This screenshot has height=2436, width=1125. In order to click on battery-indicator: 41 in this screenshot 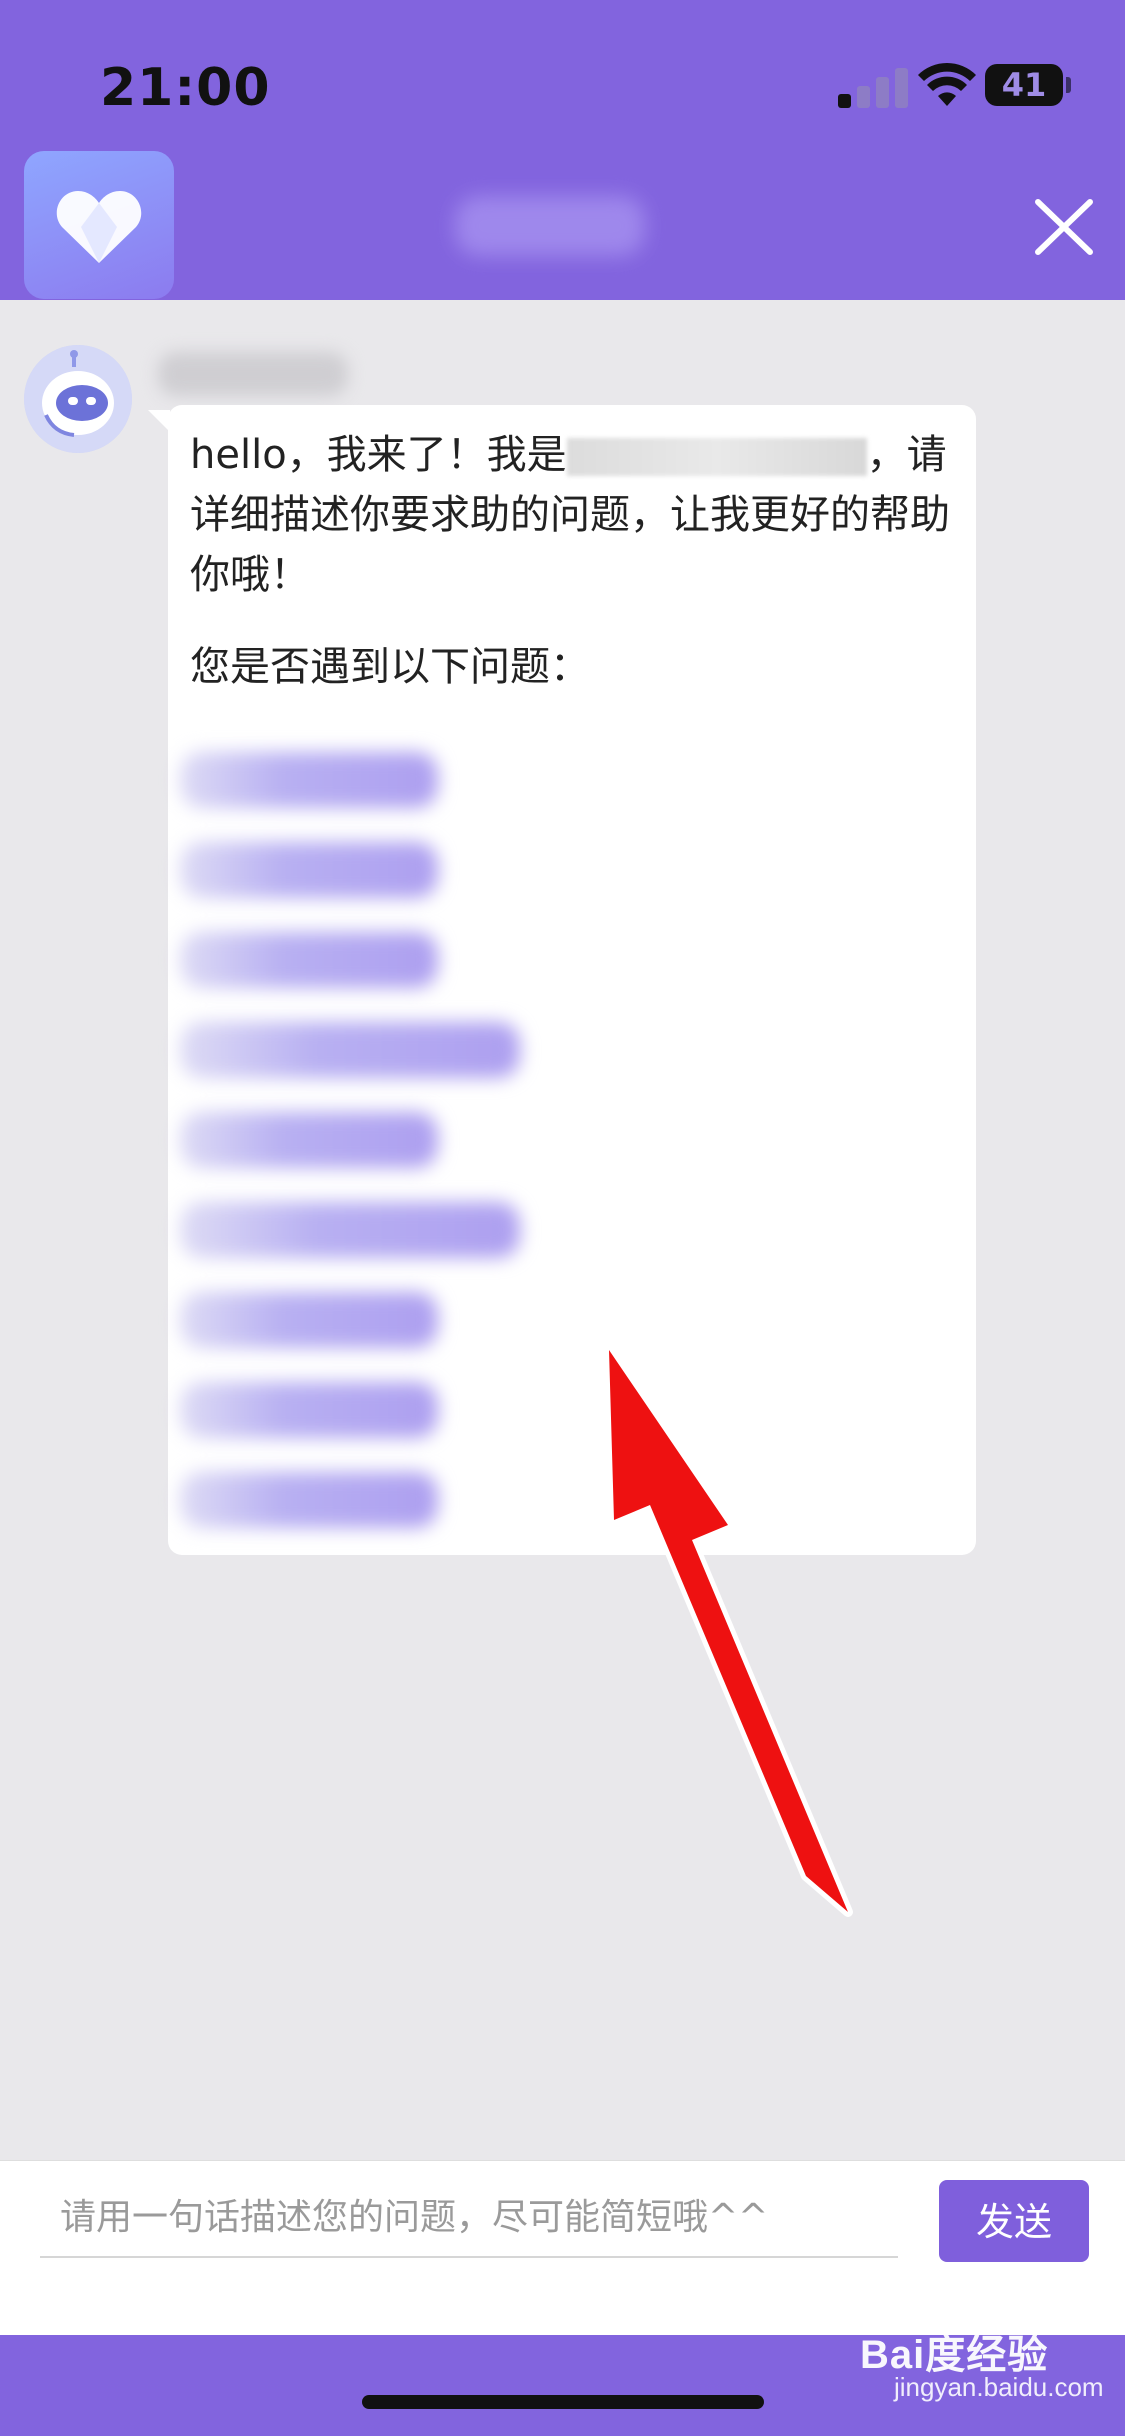, I will do `click(1028, 85)`.